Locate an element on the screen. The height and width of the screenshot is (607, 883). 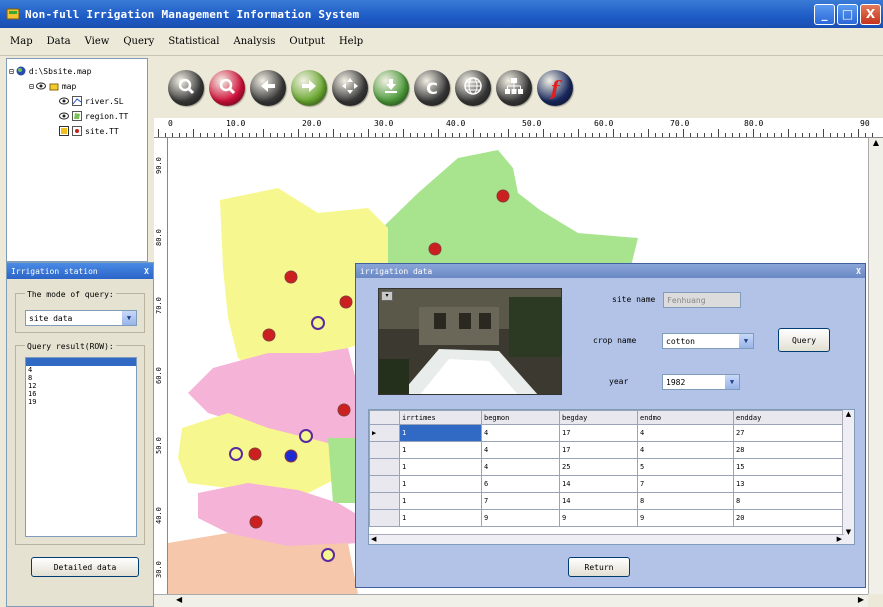
tree-layer-river: river.SL is located at coordinates (91, 101).